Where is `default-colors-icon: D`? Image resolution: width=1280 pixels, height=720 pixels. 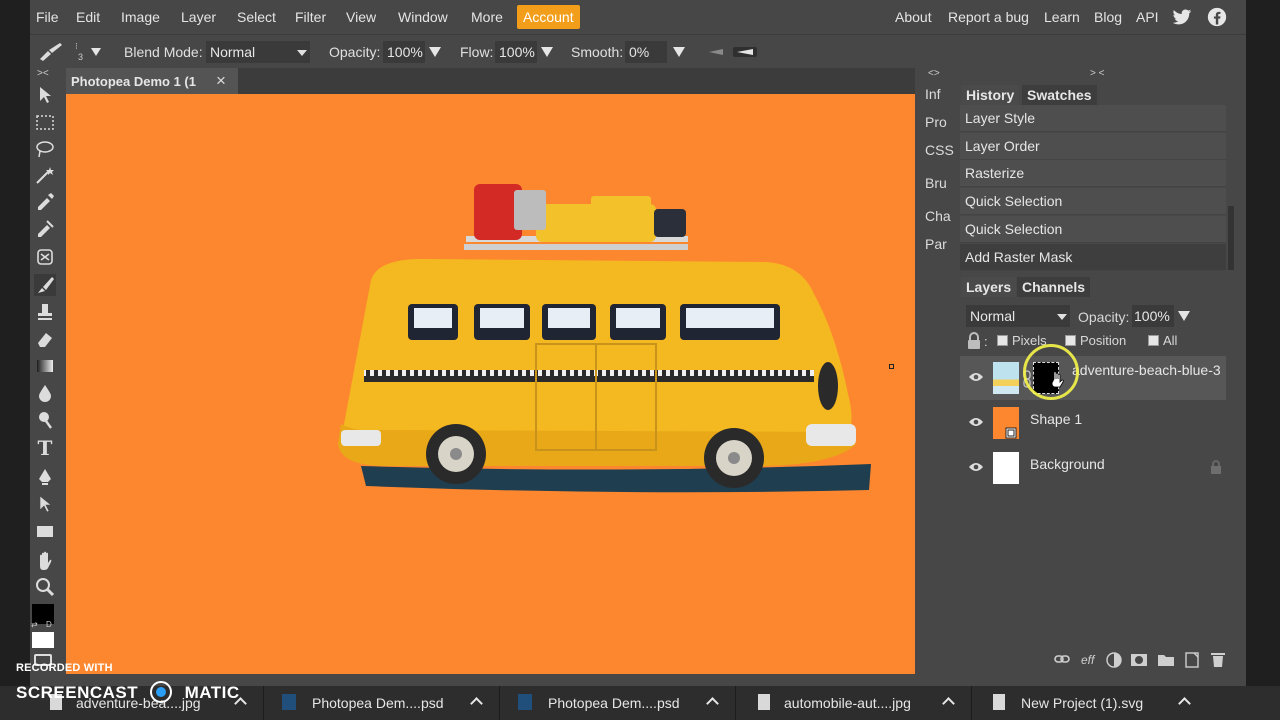
default-colors-icon: D is located at coordinates (49, 624).